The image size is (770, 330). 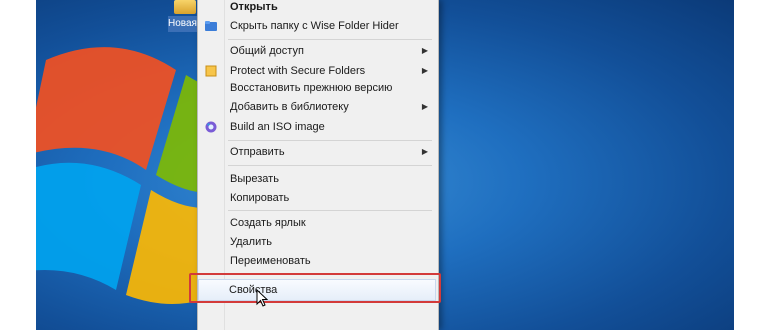 What do you see at coordinates (311, 88) in the screenshot?
I see `menu-item-label: Восстановить прежнюю версию` at bounding box center [311, 88].